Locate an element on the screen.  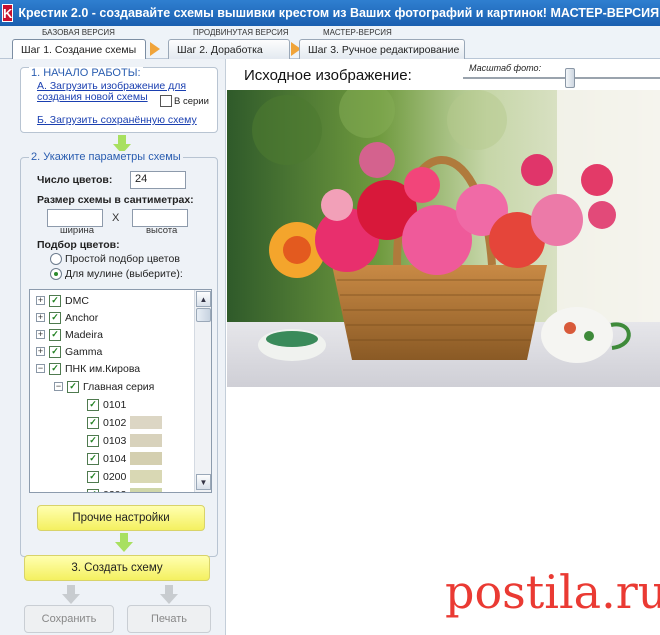
tab-step3: Шаг 3. Ручное редактирование is located at coordinates (382, 49).